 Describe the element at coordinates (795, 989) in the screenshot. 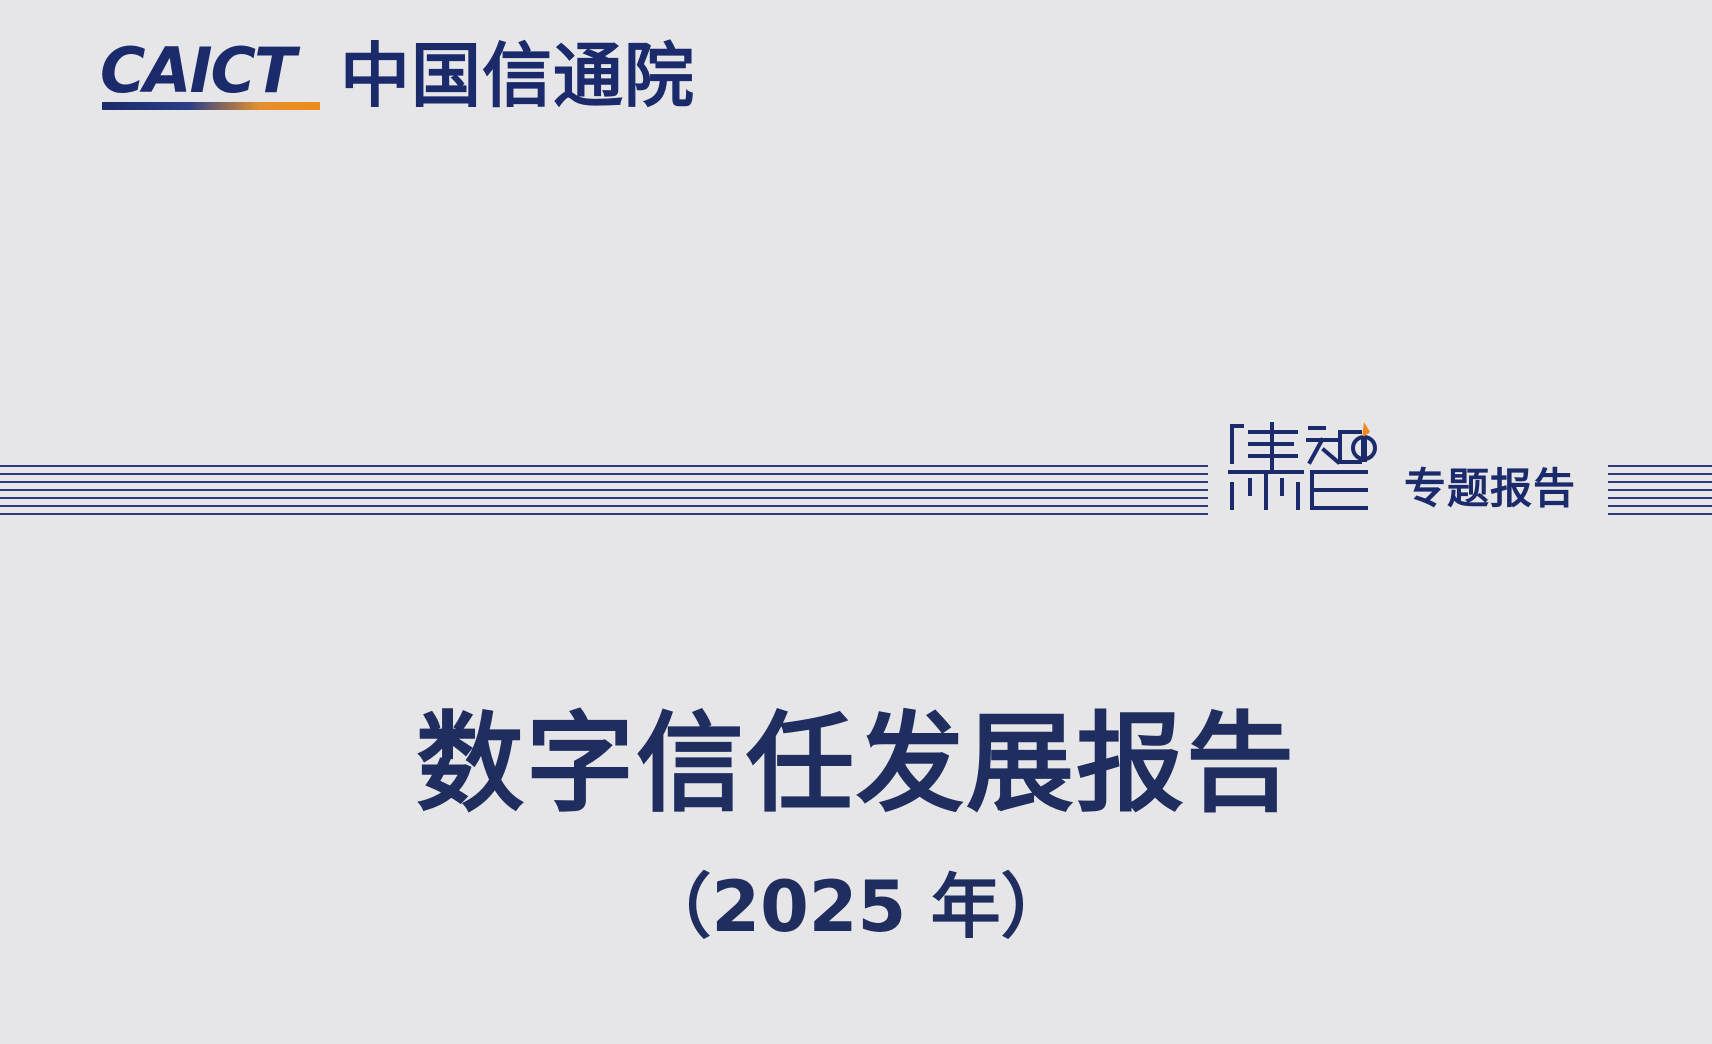

I see `dotted-globe-decoration` at that location.